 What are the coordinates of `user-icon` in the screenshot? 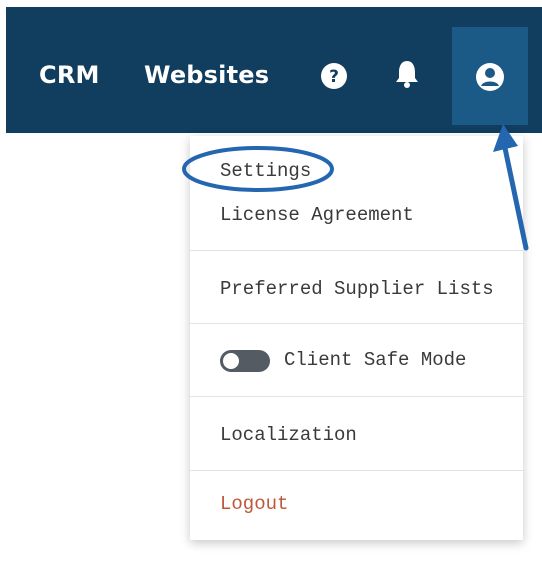 It's located at (490, 79).